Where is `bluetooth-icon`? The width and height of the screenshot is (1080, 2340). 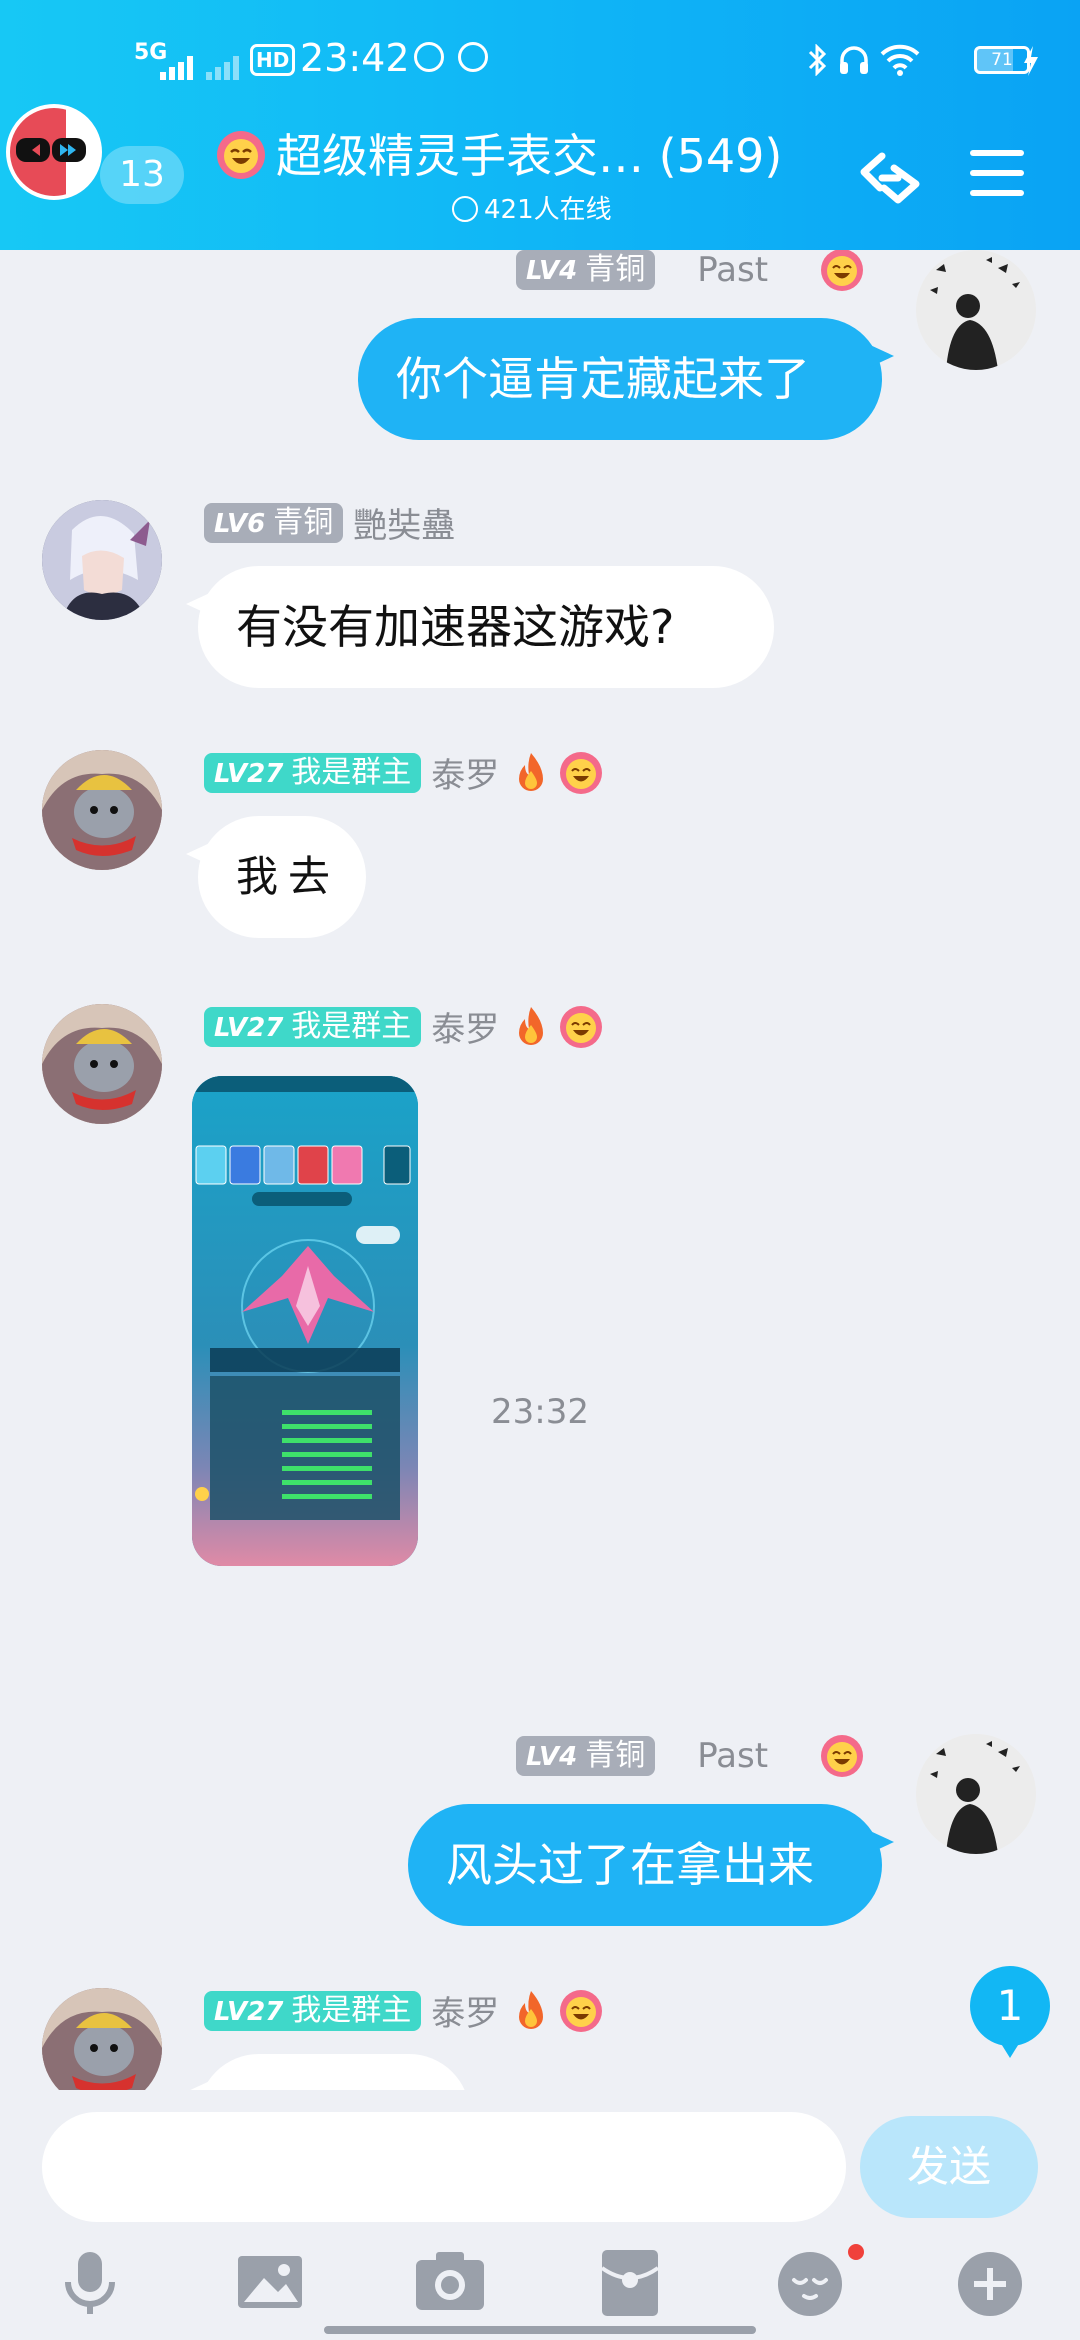
bluetooth-icon is located at coordinates (817, 60).